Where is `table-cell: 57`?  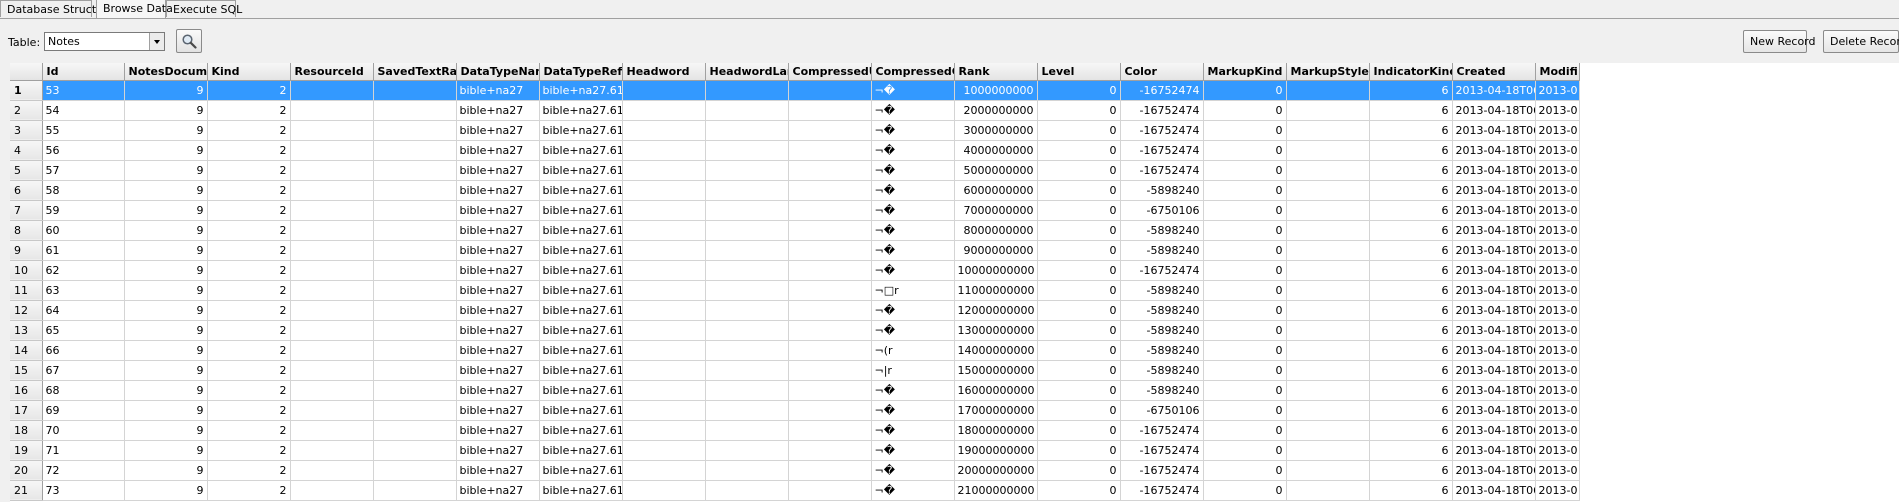
table-cell: 57 is located at coordinates (83, 170).